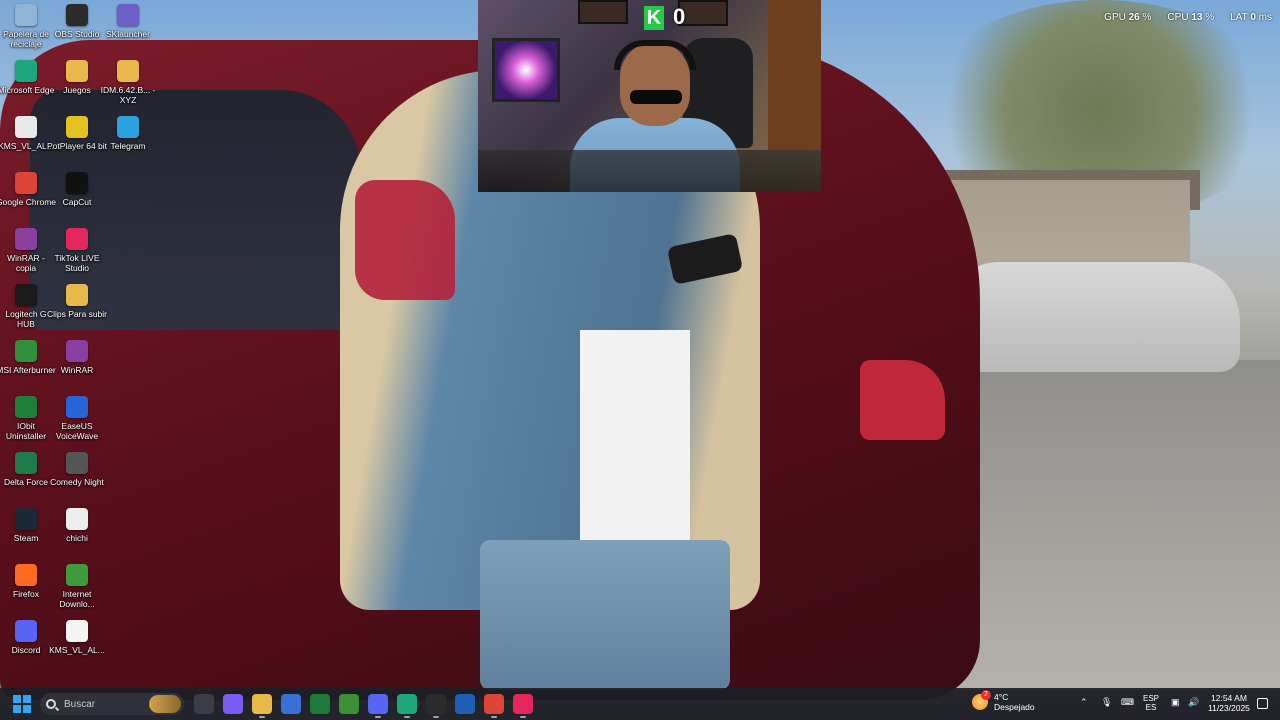 The image size is (1280, 720). I want to click on task-view-icon, so click(204, 704).